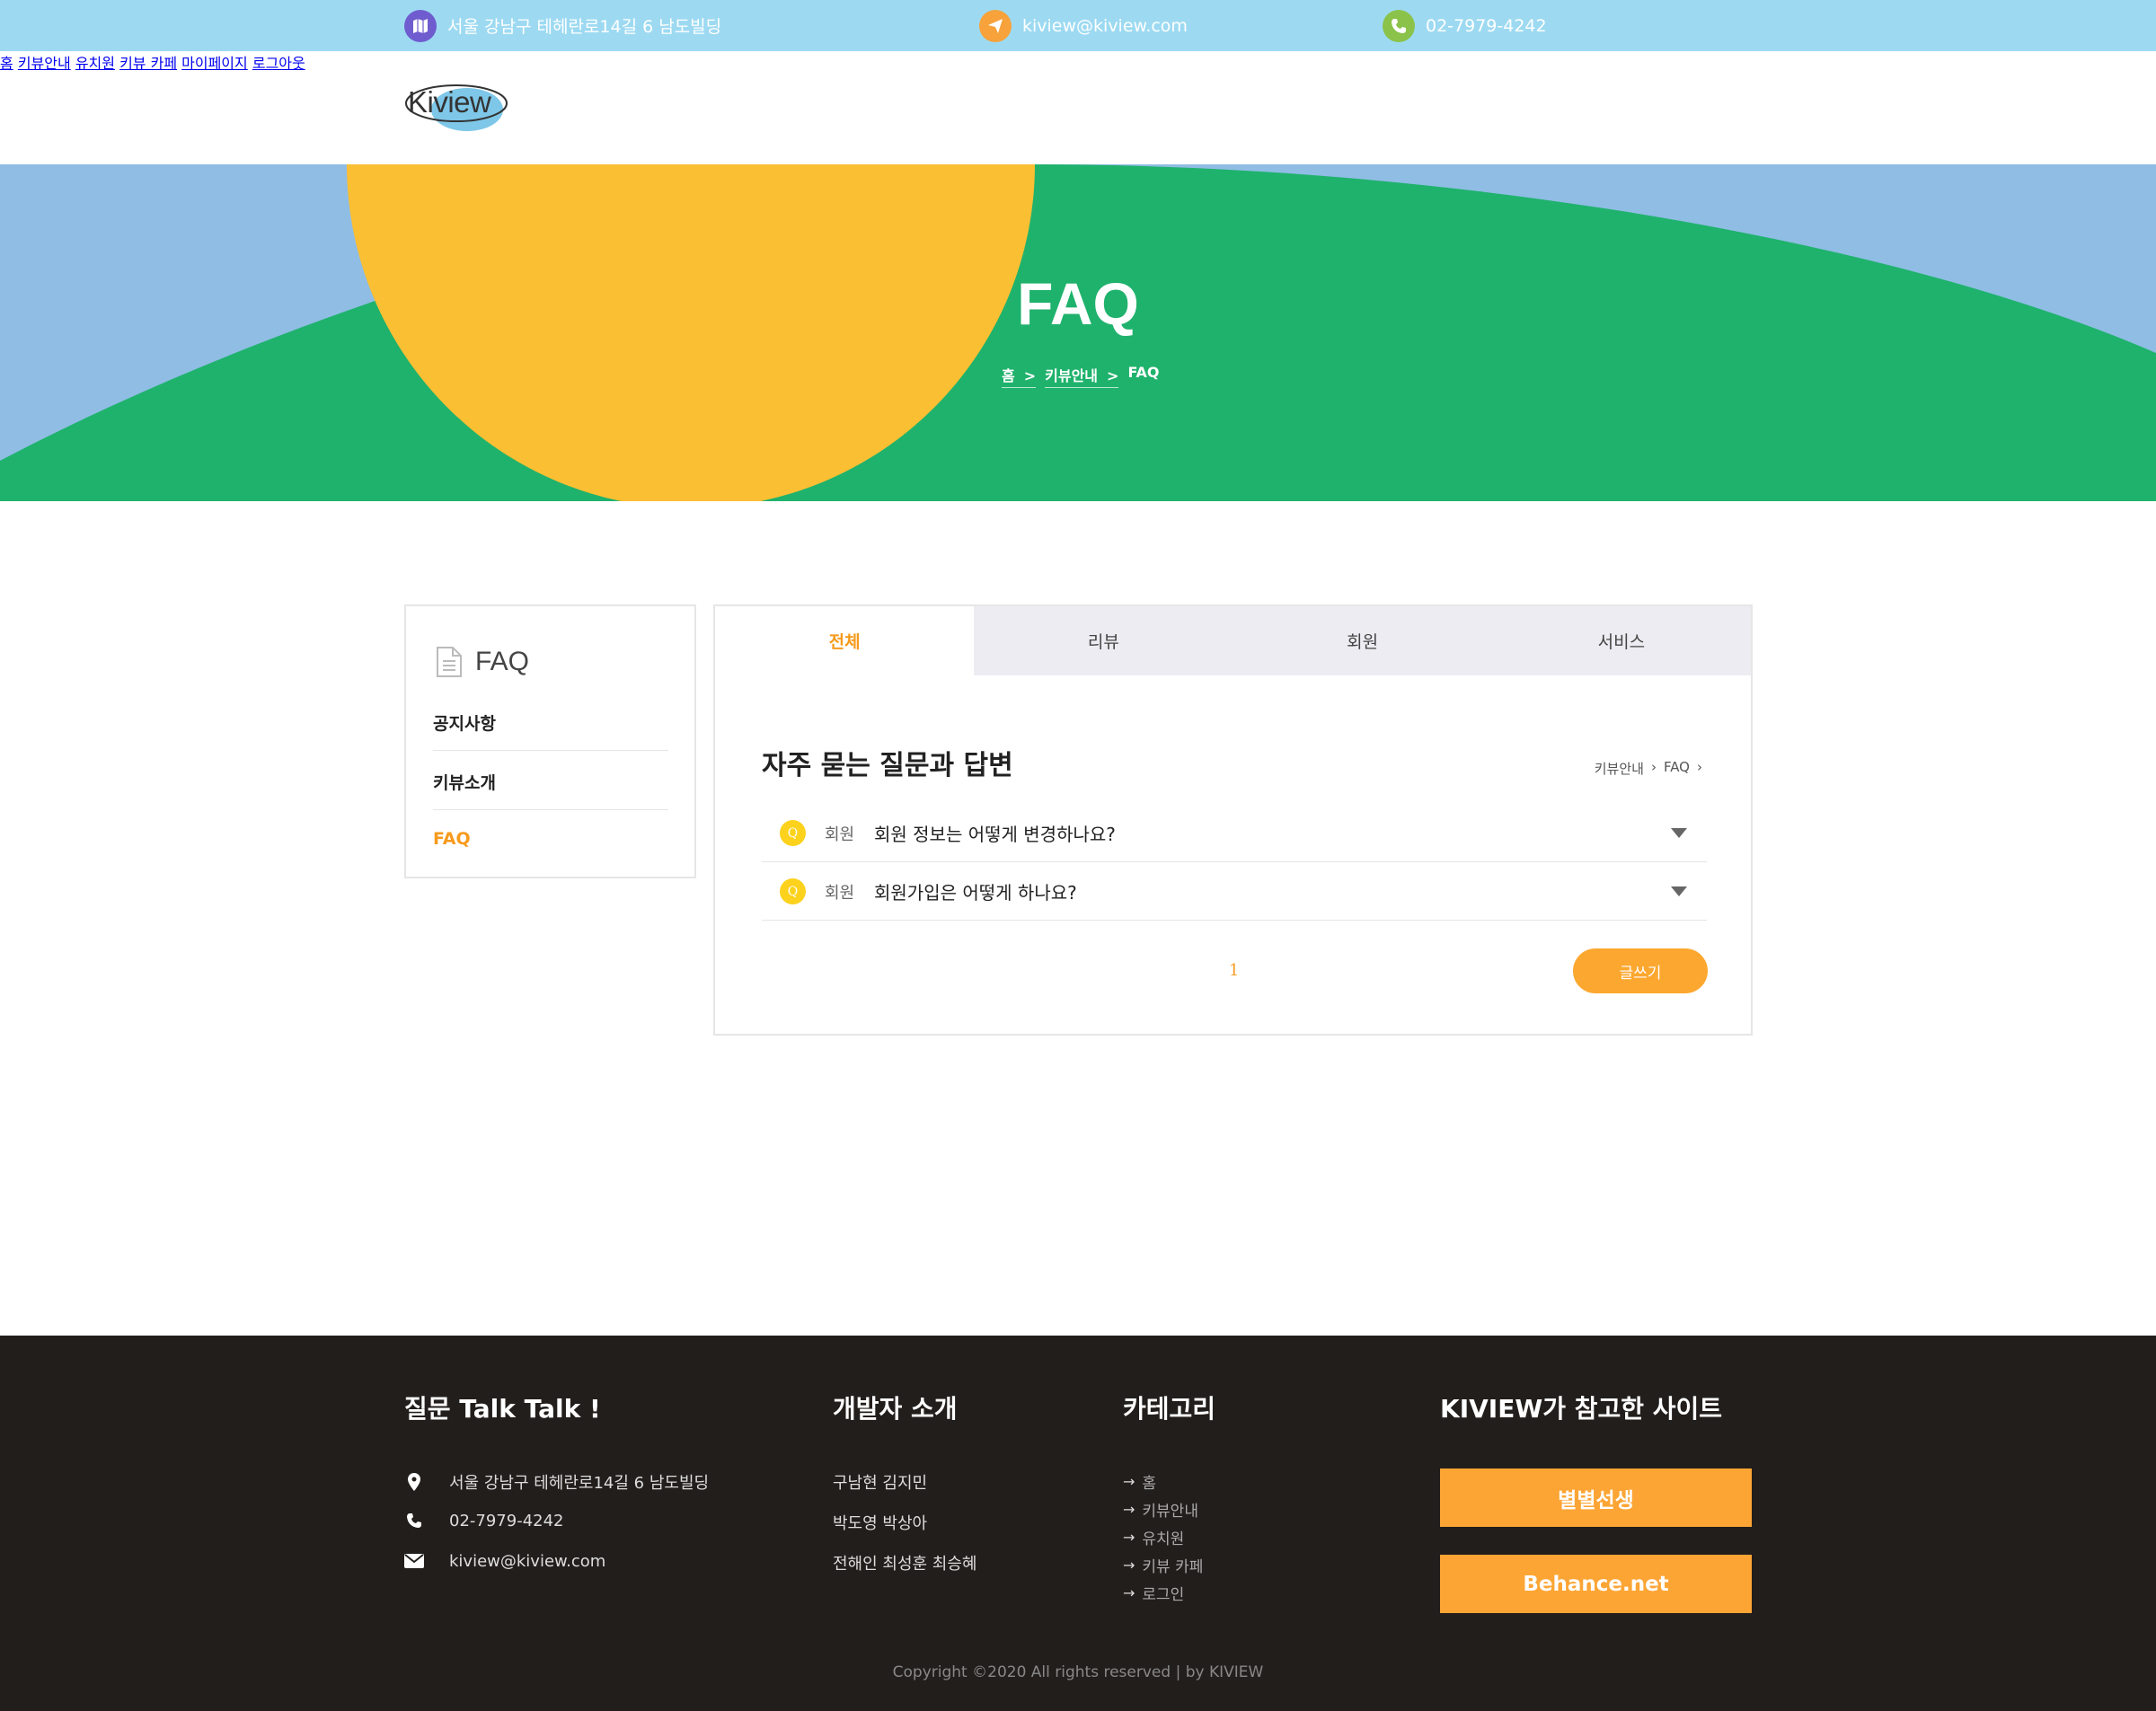  I want to click on hero-breadcrumb: 홈 > 키뷰안내 > FAQ, so click(1085, 376).